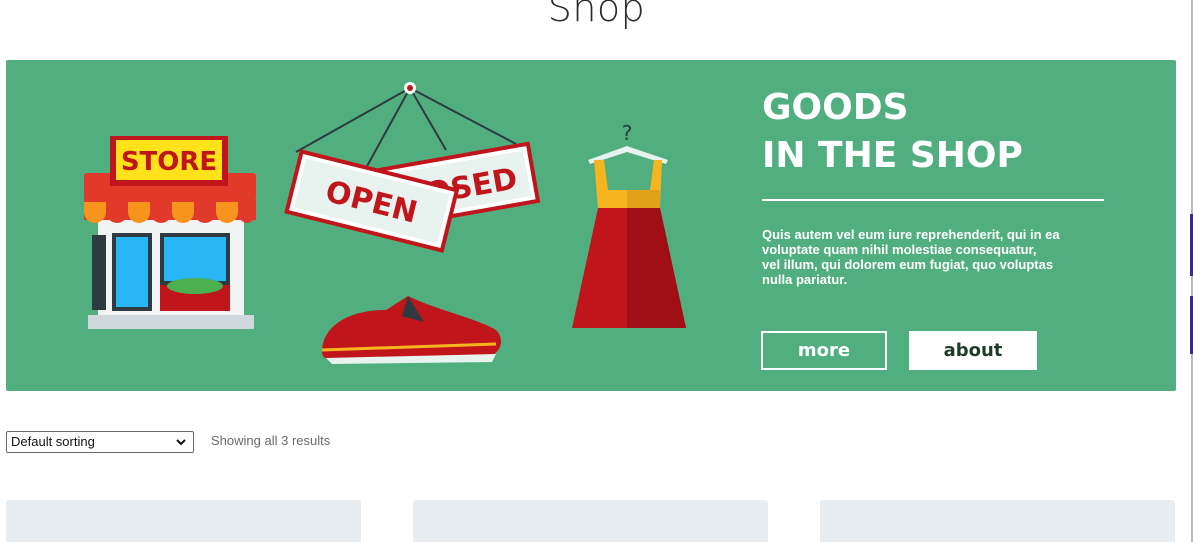 The width and height of the screenshot is (1193, 542). Describe the element at coordinates (169, 162) in the screenshot. I see `store-sign-text: STORE` at that location.